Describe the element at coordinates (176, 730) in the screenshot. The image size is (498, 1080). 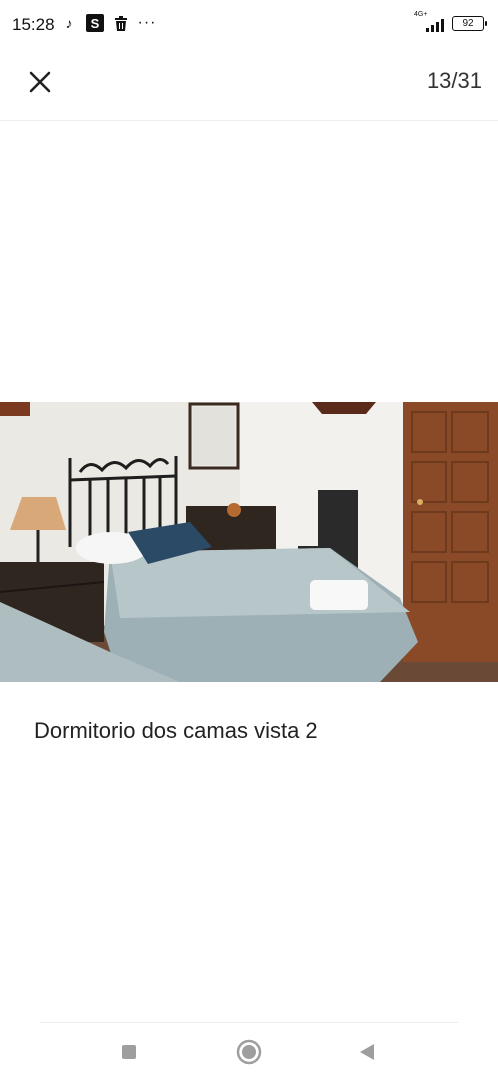
I see `photo-caption: Dormitorio dos camas vista 2` at that location.